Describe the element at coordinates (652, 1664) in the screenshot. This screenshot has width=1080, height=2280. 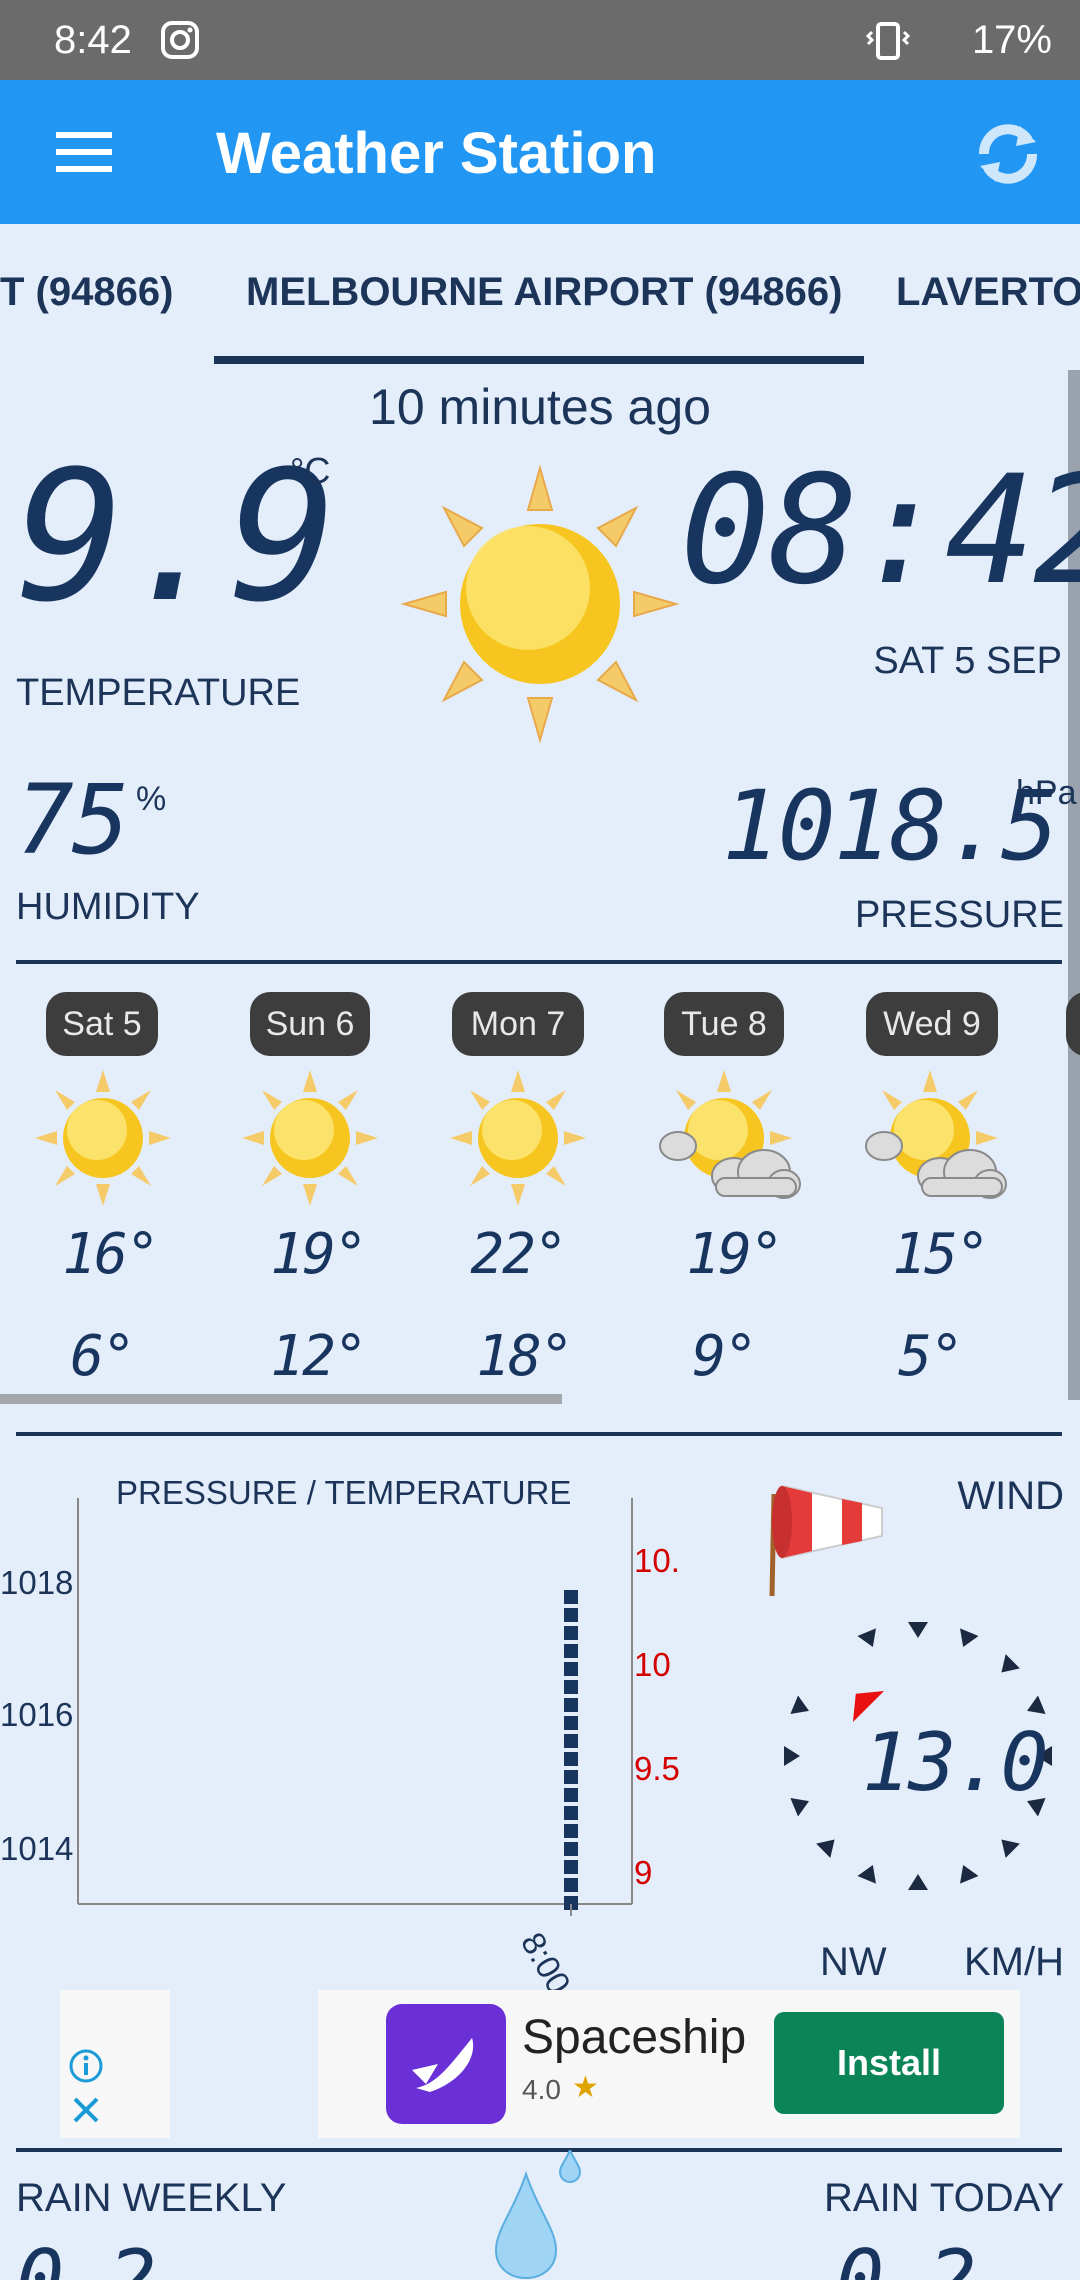
I see `chart-right-tick: 10` at that location.